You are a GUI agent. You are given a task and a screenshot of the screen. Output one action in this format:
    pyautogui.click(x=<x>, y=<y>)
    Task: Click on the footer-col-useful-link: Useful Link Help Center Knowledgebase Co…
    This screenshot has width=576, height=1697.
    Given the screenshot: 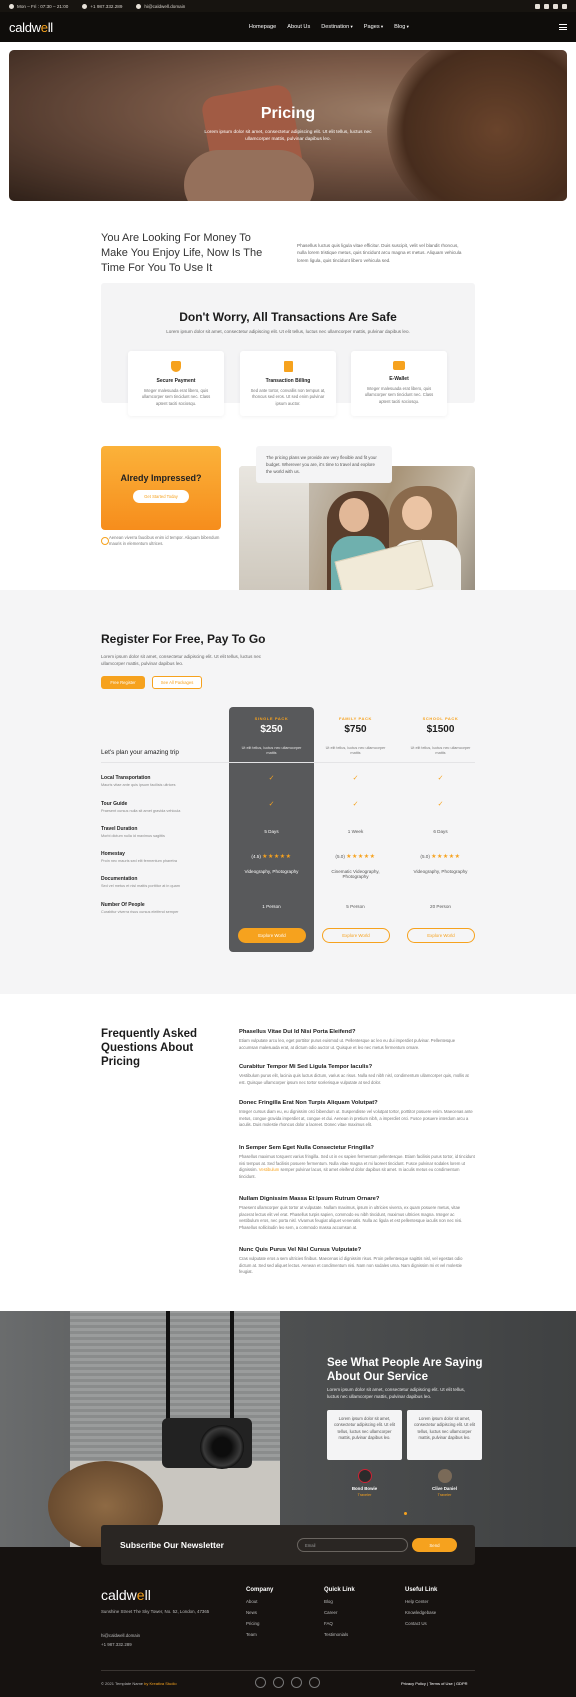 What is the action you would take?
    pyautogui.click(x=421, y=1606)
    